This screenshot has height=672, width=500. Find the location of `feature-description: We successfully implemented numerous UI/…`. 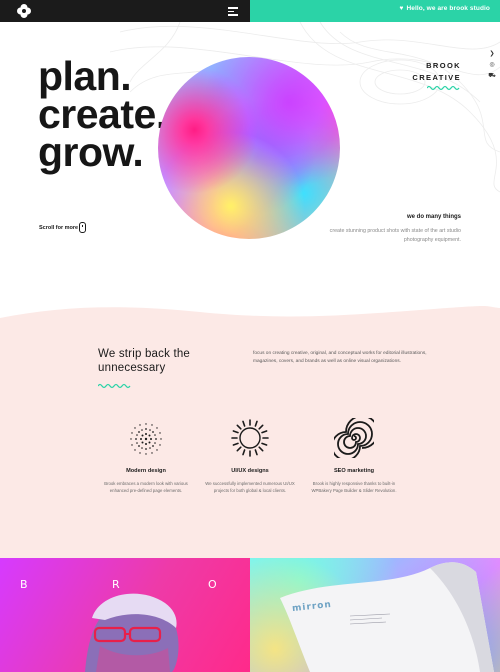

feature-description: We successfully implemented numerous UI/… is located at coordinates (250, 487).